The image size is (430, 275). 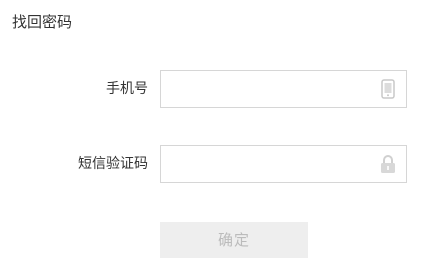 What do you see at coordinates (388, 164) in the screenshot?
I see `lock-icon` at bounding box center [388, 164].